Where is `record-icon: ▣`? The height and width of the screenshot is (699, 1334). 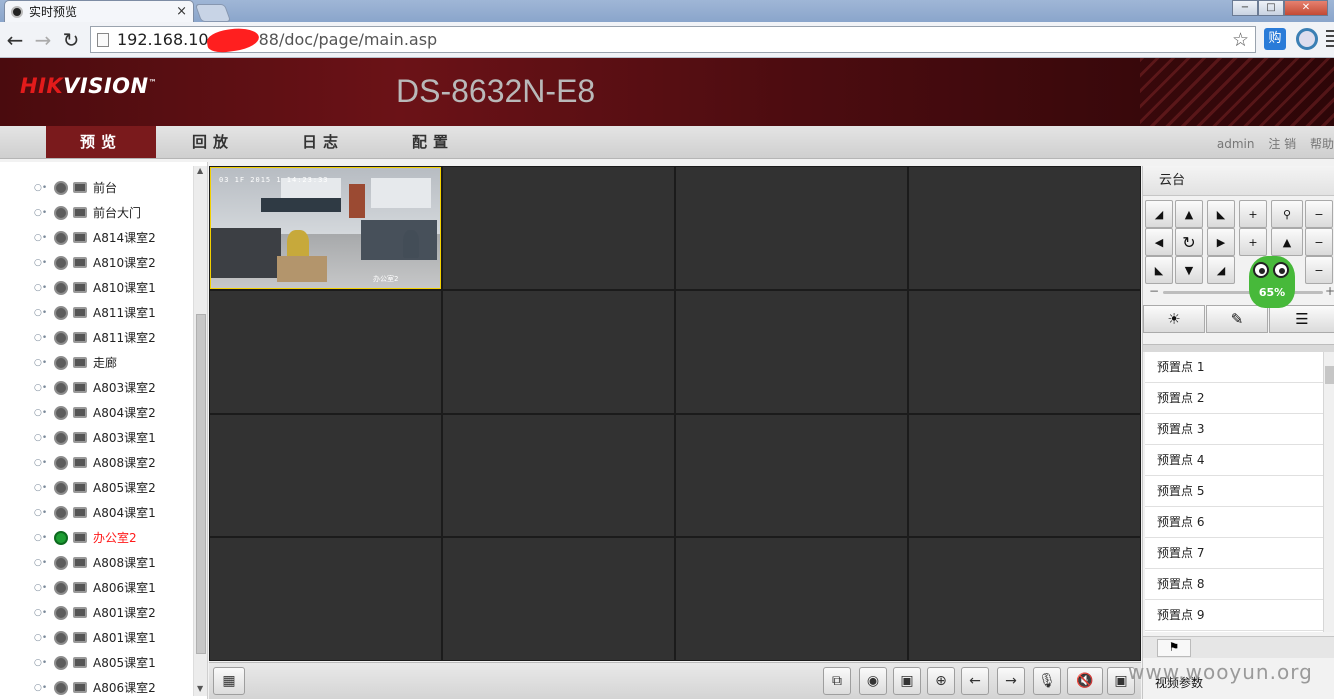
record-icon: ▣ is located at coordinates (907, 681).